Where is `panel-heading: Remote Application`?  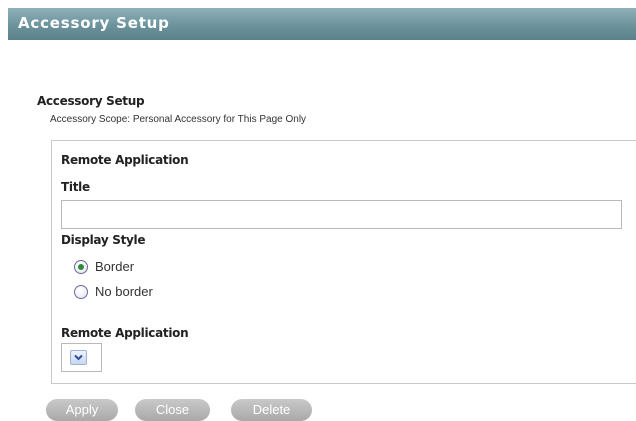
panel-heading: Remote Application is located at coordinates (125, 160).